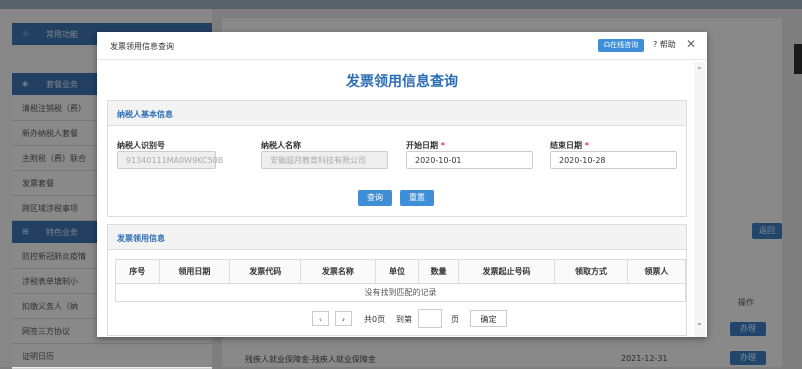  I want to click on column-header: 发票起止号码, so click(506, 271).